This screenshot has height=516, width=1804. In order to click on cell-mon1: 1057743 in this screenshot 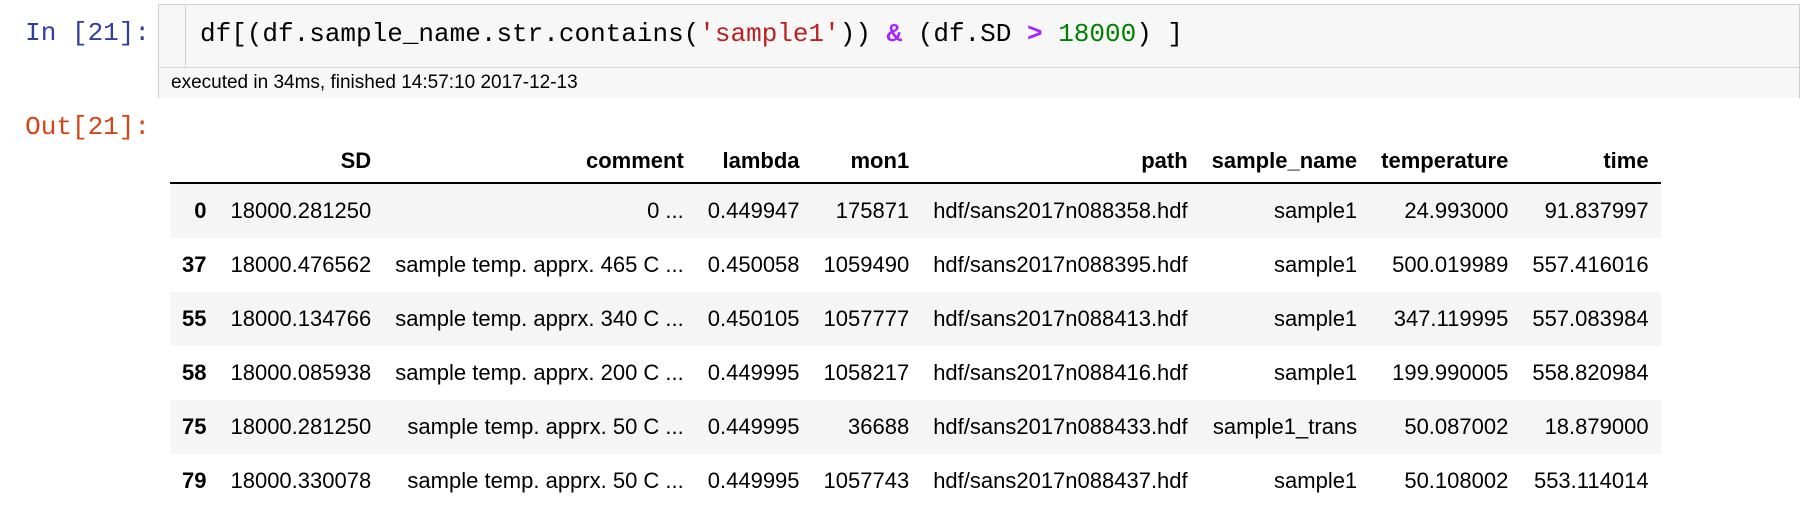, I will do `click(866, 480)`.